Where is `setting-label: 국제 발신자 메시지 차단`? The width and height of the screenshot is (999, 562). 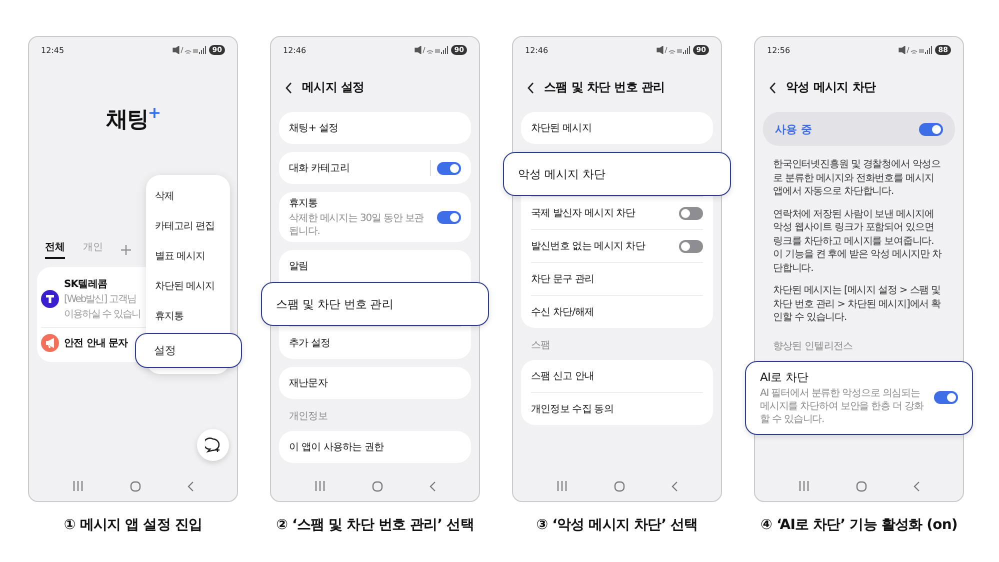 setting-label: 국제 발신자 메시지 차단 is located at coordinates (583, 213).